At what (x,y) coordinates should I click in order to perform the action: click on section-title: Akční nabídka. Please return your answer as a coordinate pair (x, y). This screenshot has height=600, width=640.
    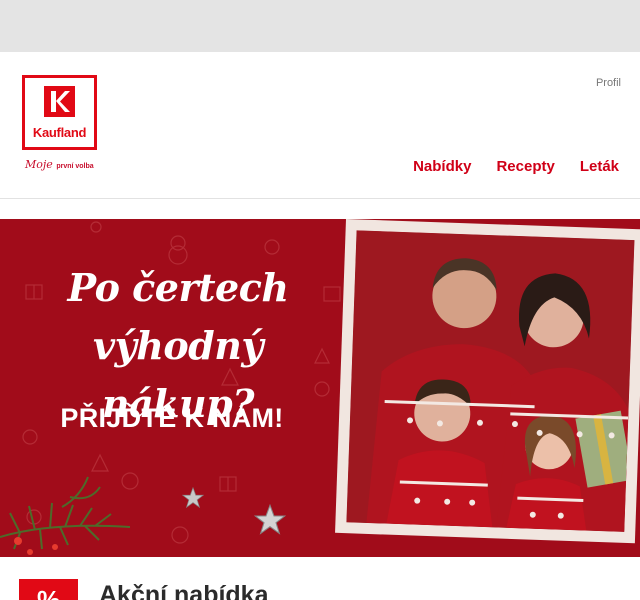
    Looking at the image, I should click on (184, 590).